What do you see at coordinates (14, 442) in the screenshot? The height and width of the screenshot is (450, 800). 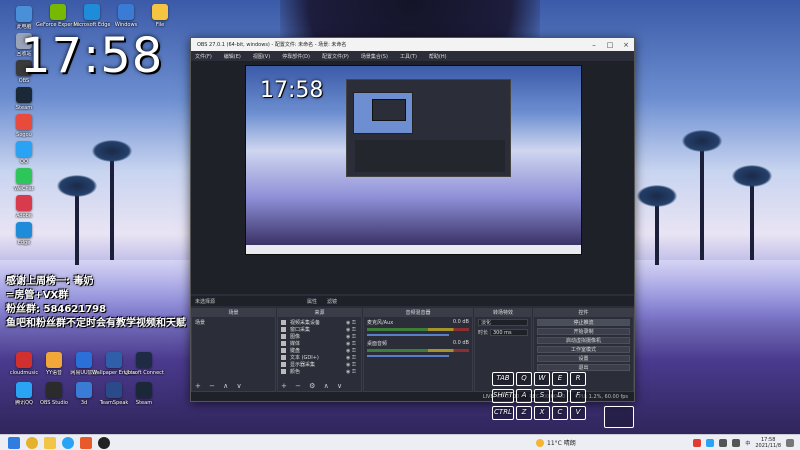 I see `windows-start-icon` at bounding box center [14, 442].